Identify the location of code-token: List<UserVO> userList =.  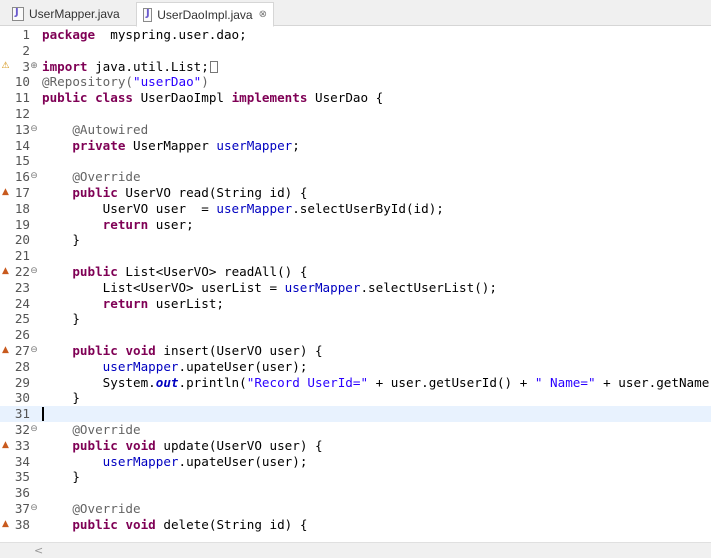
(163, 287).